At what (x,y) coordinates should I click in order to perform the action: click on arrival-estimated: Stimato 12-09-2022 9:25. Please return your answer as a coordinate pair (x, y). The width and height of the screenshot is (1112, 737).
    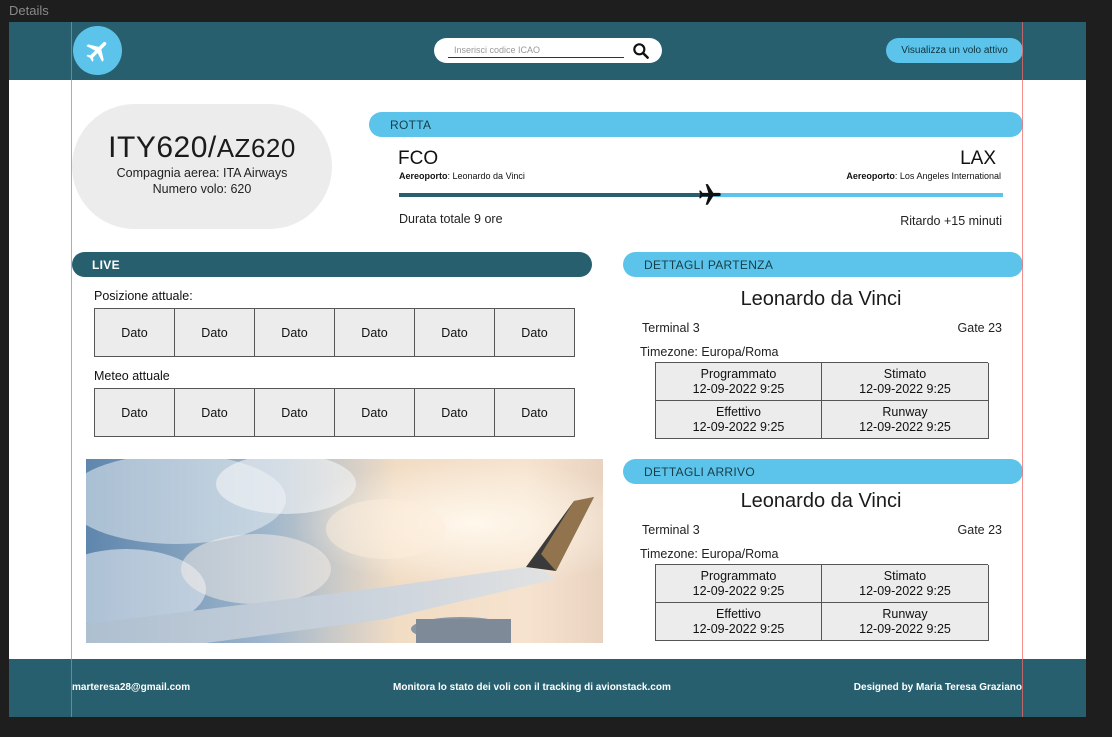
    Looking at the image, I should click on (905, 584).